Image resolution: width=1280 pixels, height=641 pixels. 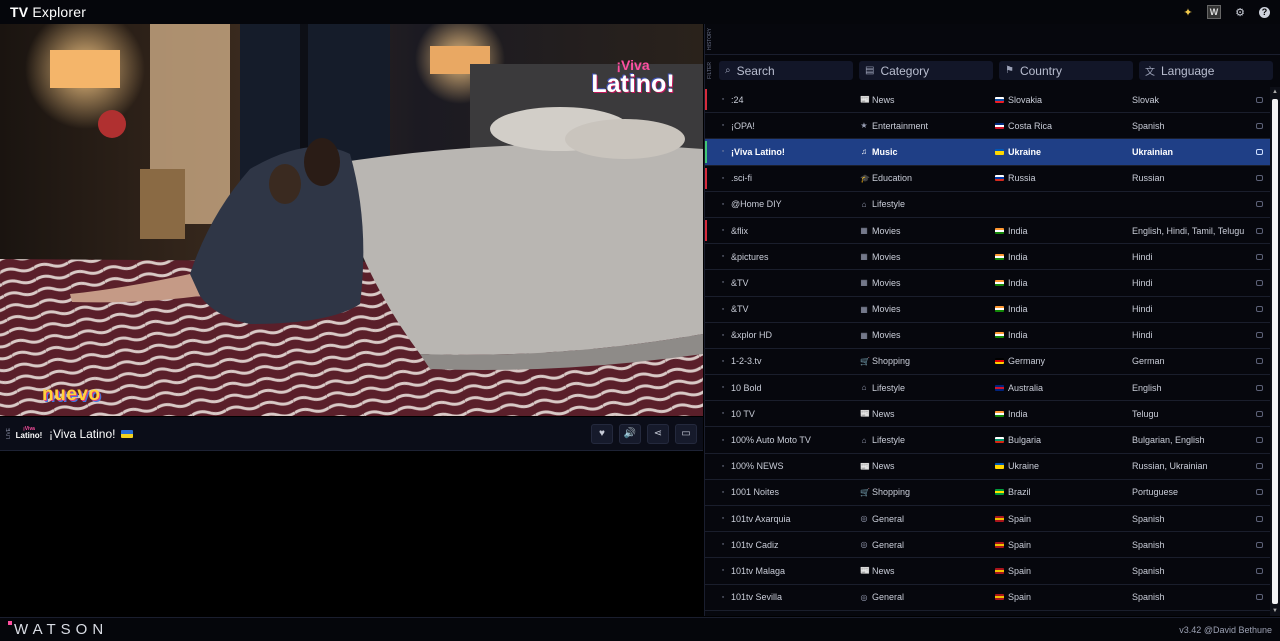 What do you see at coordinates (1275, 92) in the screenshot?
I see `scroll-up-icon: ▲` at bounding box center [1275, 92].